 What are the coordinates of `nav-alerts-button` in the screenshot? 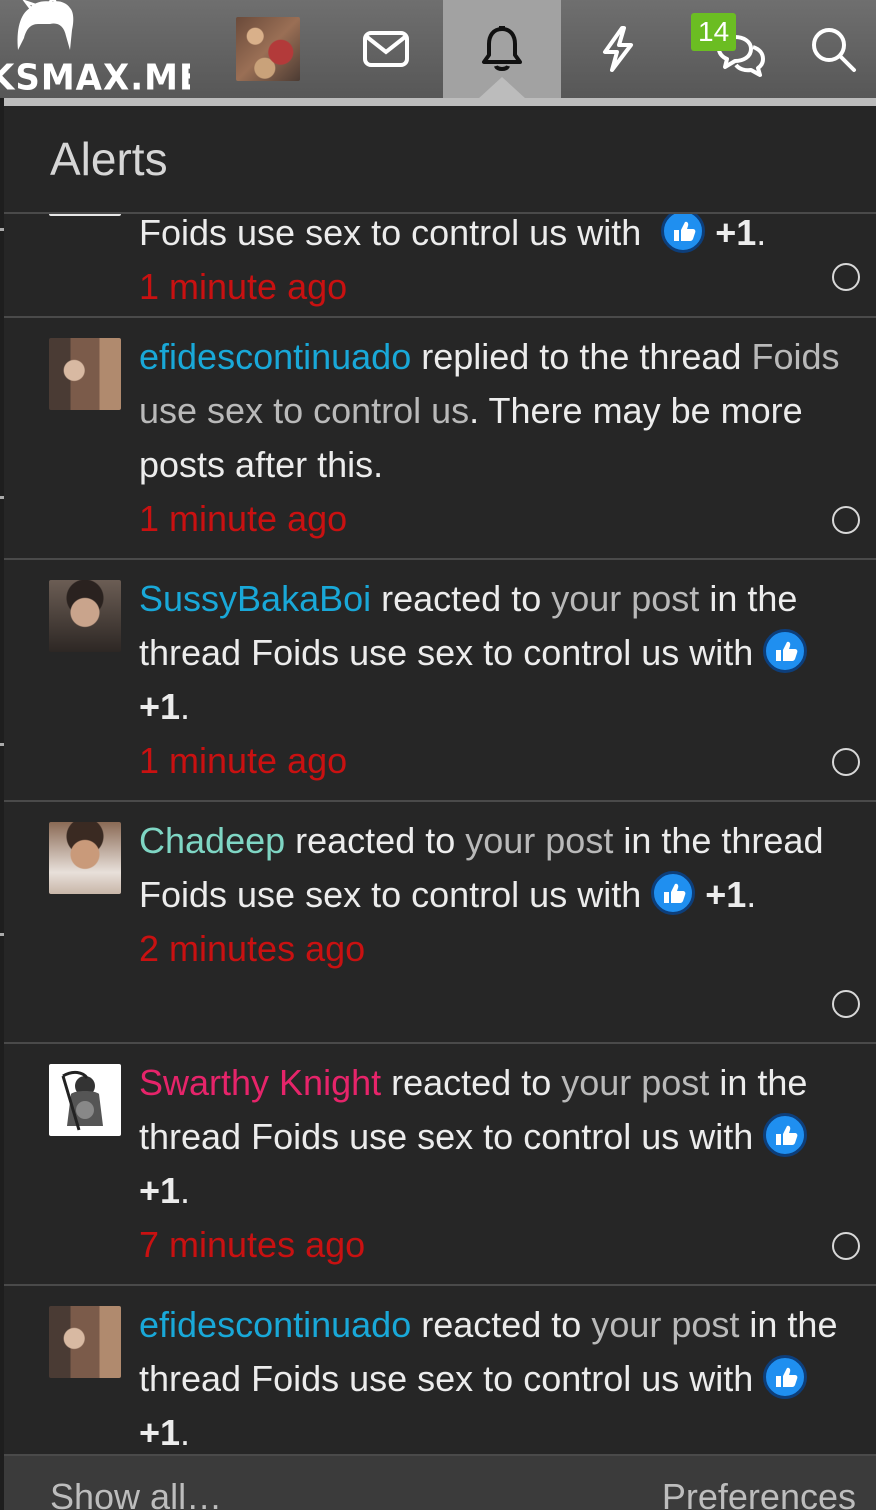 It's located at (502, 49).